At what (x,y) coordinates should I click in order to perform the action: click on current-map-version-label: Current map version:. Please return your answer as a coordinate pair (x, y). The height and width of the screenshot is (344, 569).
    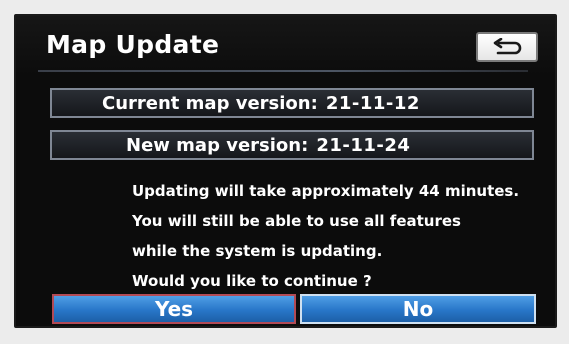
    Looking at the image, I should click on (210, 103).